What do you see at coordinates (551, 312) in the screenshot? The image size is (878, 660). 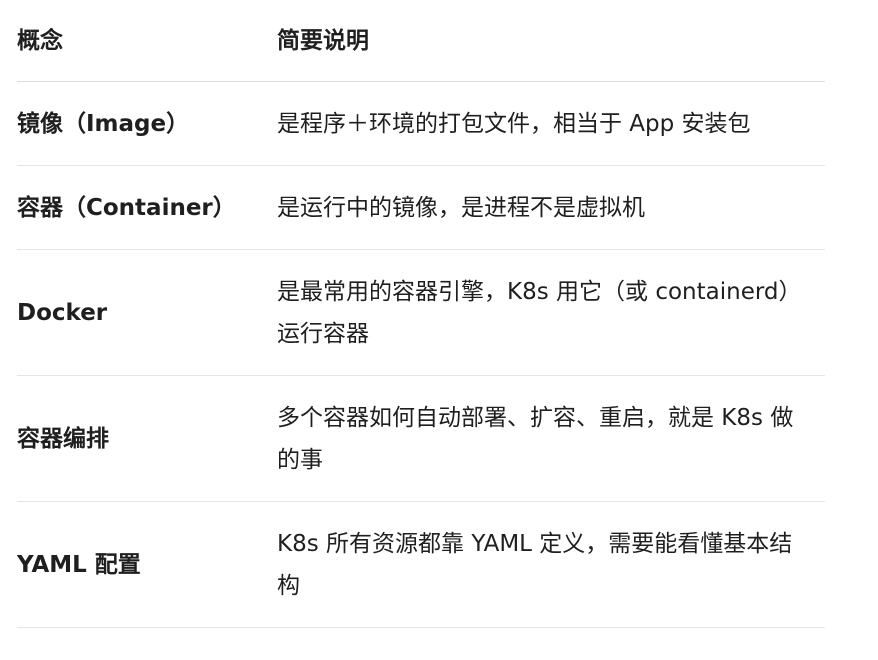 I see `description-cell: 是最常用的容器引擎，K8s 用它（或 containerd）运行容器` at bounding box center [551, 312].